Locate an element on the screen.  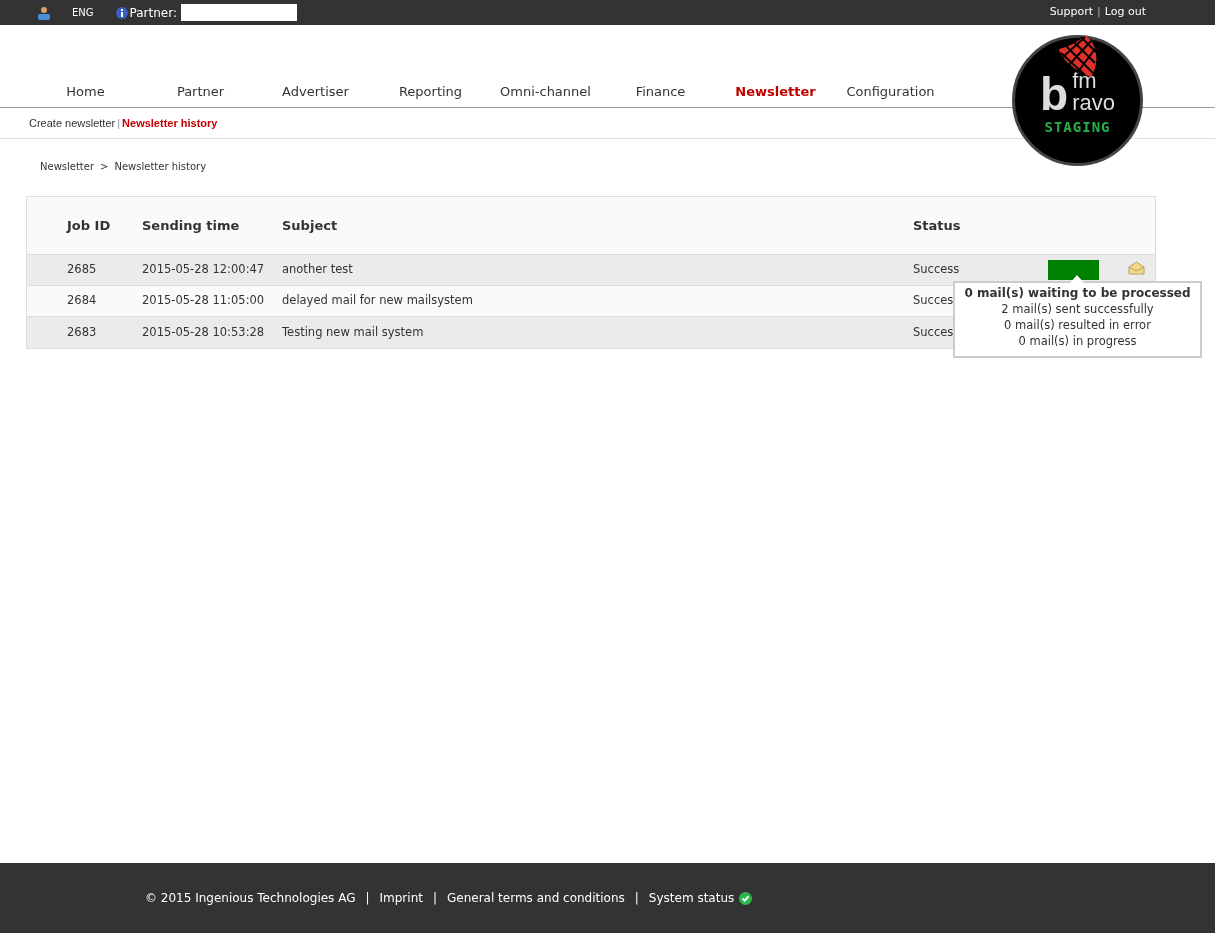
footer-link: Imprint is located at coordinates (401, 898).